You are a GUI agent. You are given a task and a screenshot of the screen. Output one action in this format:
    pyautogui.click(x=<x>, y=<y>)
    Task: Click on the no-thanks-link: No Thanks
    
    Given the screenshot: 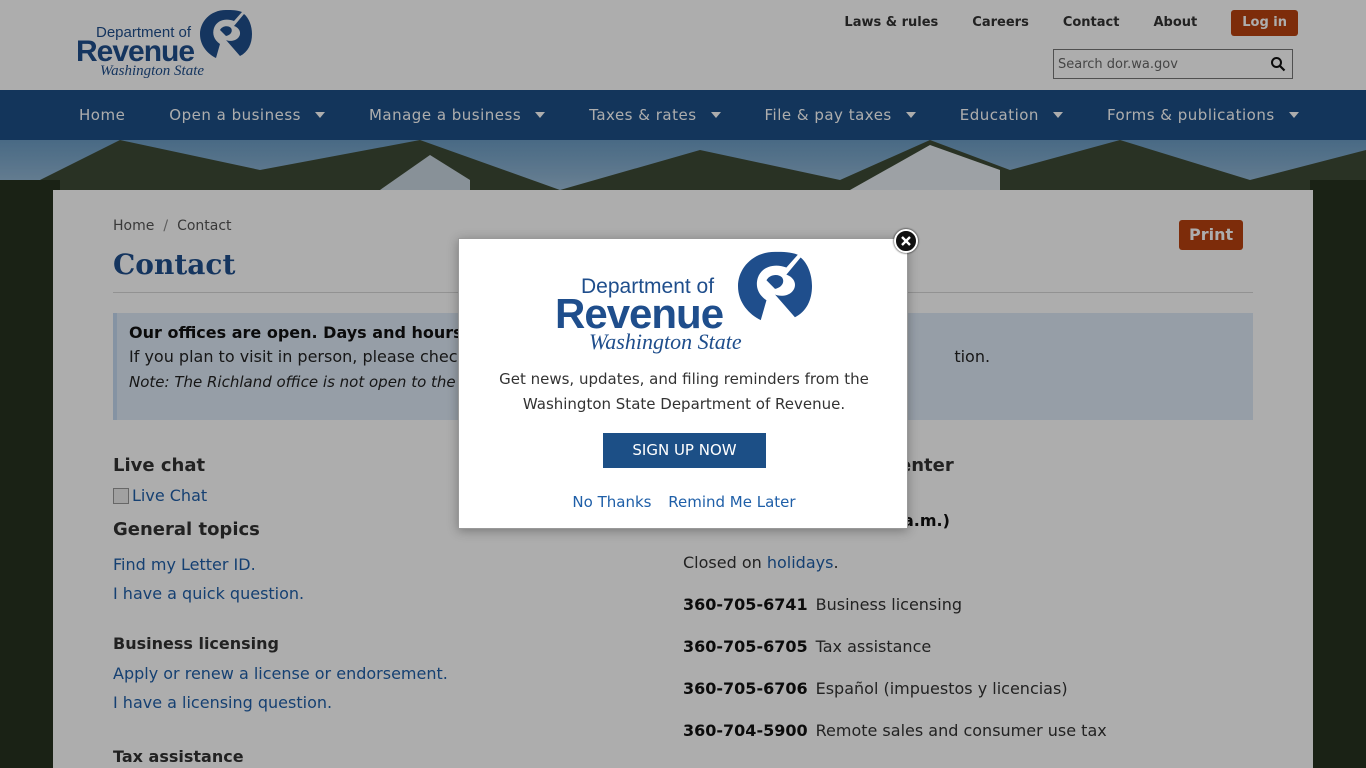 What is the action you would take?
    pyautogui.click(x=611, y=502)
    